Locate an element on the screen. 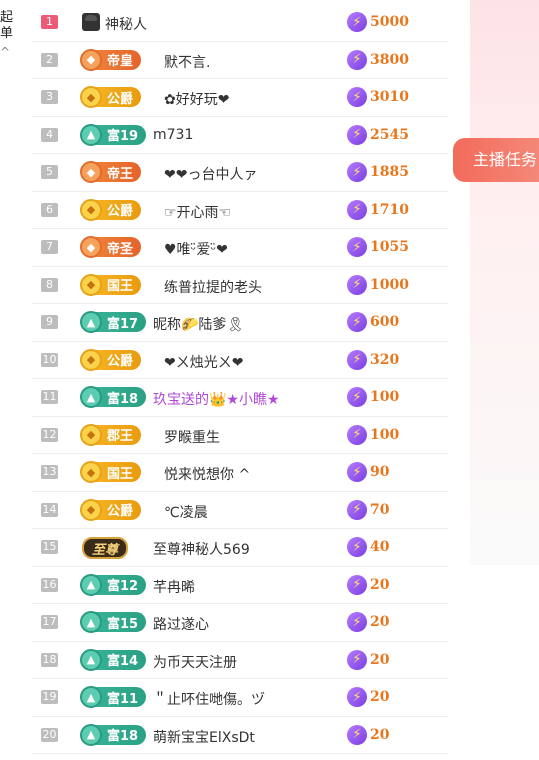 This screenshot has width=539, height=760. level-badge: ▲ 富15 is located at coordinates (113, 622).